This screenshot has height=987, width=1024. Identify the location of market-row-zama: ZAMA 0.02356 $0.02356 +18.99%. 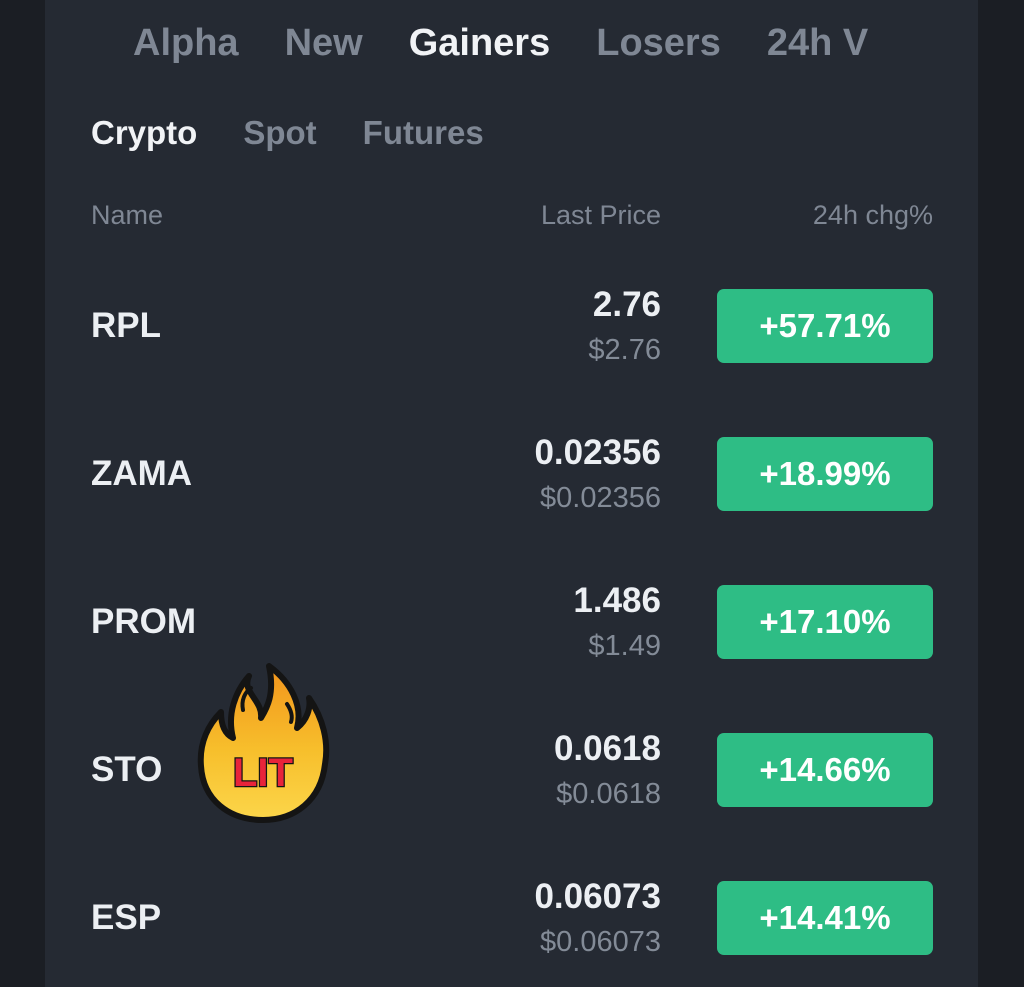
(511, 474).